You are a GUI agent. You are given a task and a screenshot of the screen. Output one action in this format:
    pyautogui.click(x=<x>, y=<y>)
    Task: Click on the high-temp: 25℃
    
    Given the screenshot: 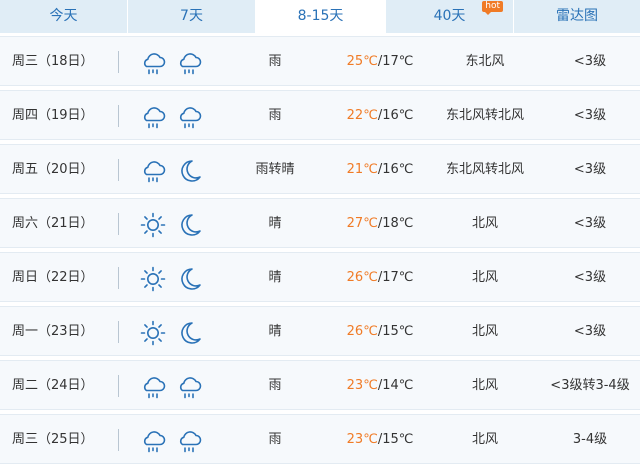 What is the action you would take?
    pyautogui.click(x=362, y=61)
    